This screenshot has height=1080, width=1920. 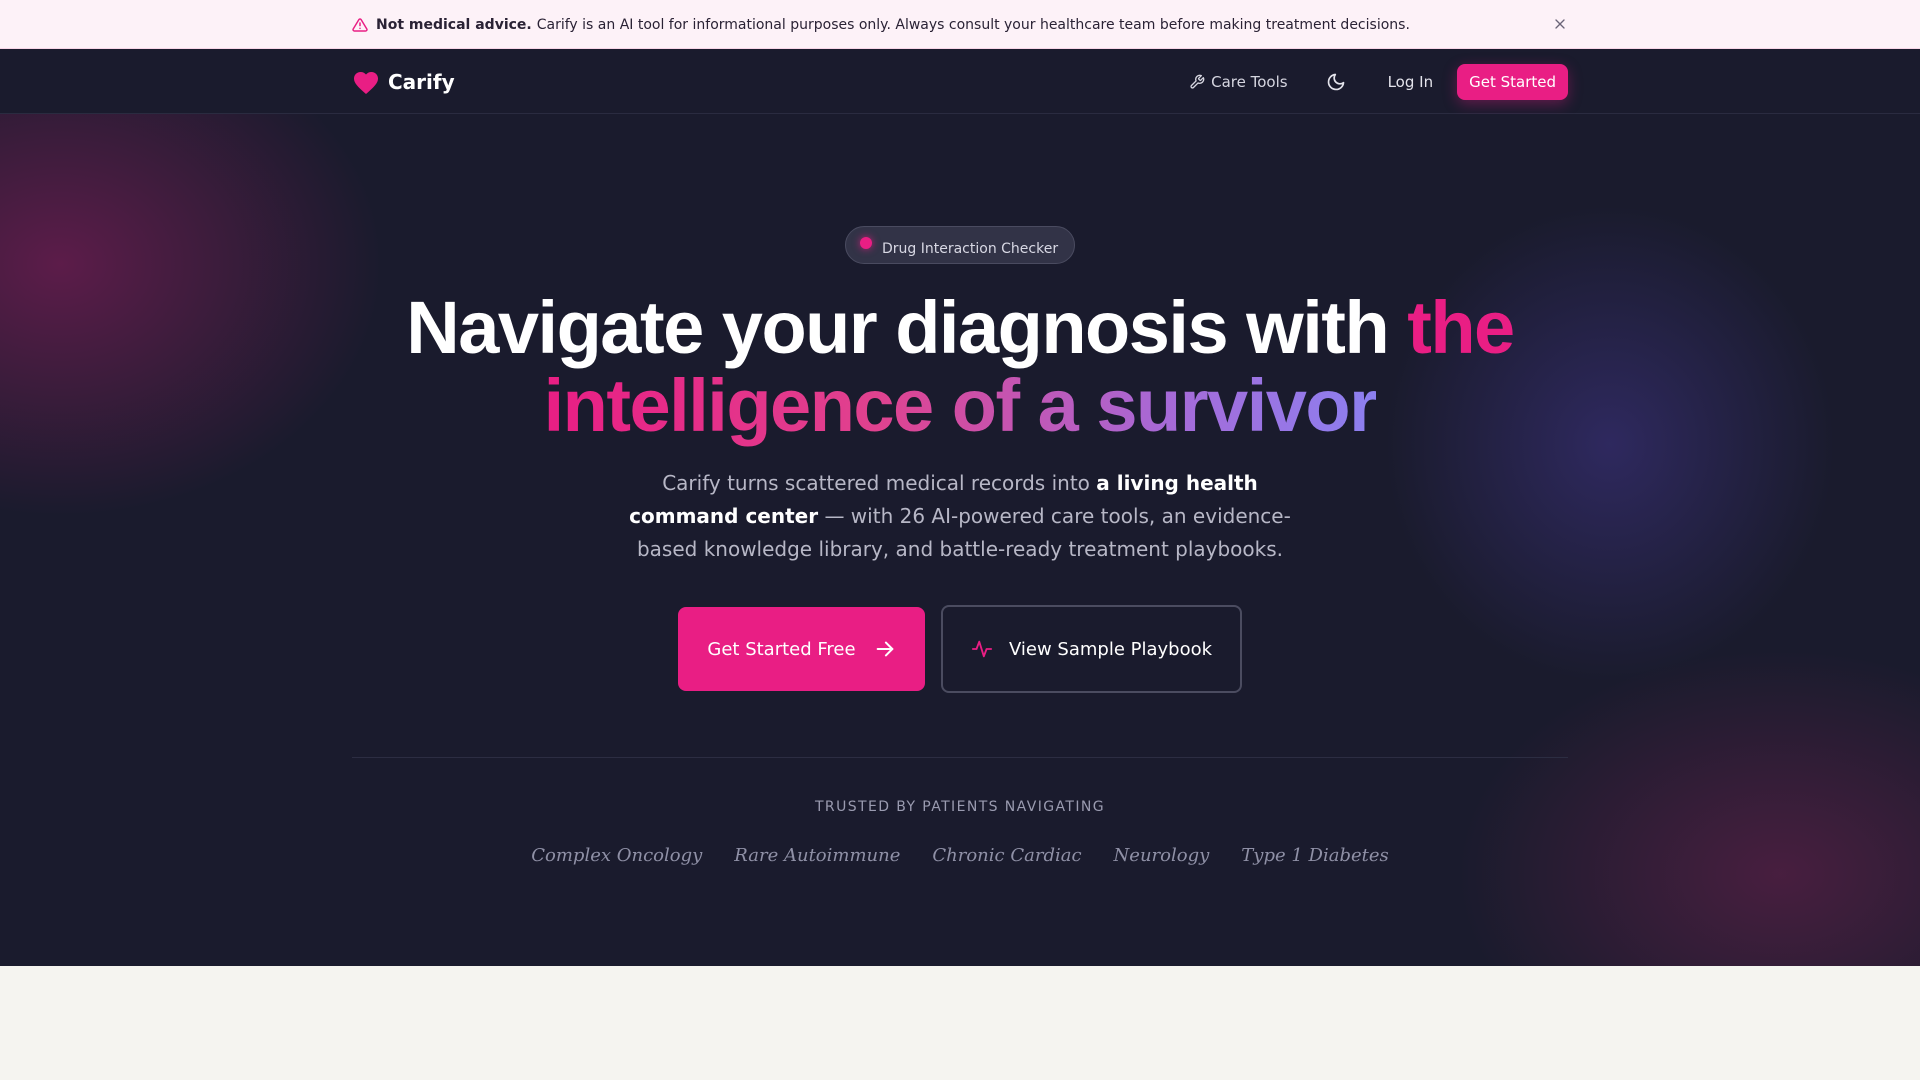 What do you see at coordinates (421, 81) in the screenshot?
I see `brand-name: Carify` at bounding box center [421, 81].